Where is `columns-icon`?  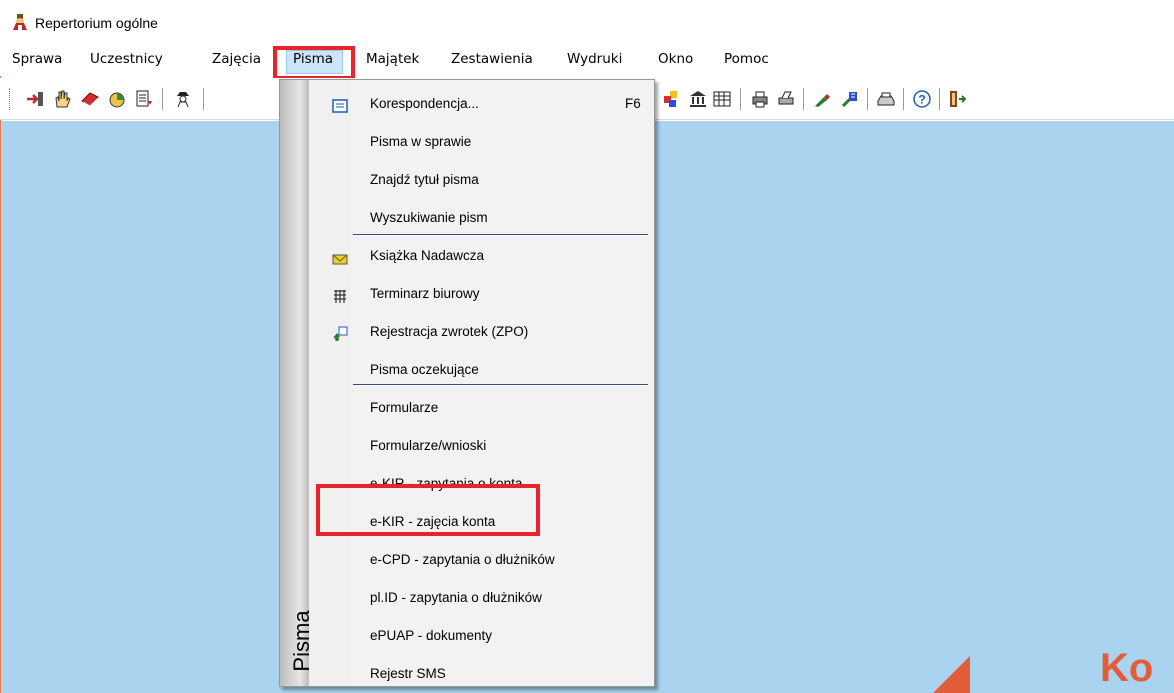
columns-icon is located at coordinates (722, 99).